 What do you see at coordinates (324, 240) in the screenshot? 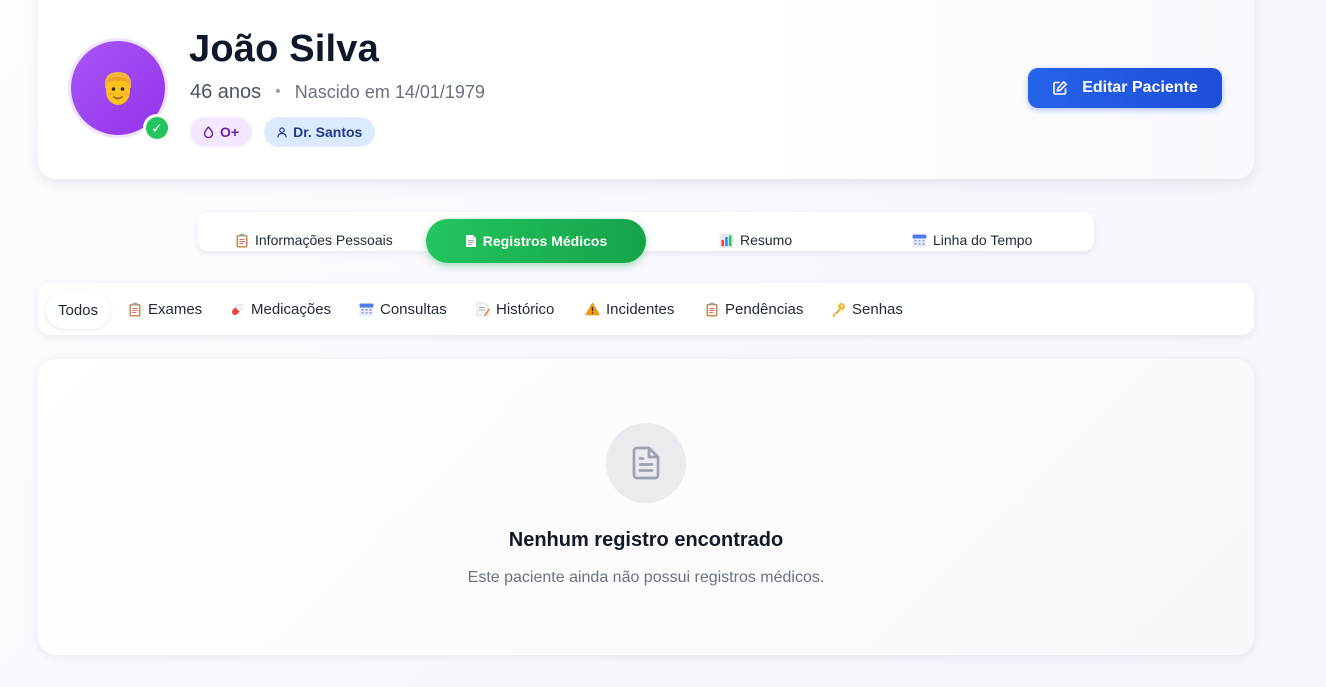
I see `tab-label: Informações Pessoais` at bounding box center [324, 240].